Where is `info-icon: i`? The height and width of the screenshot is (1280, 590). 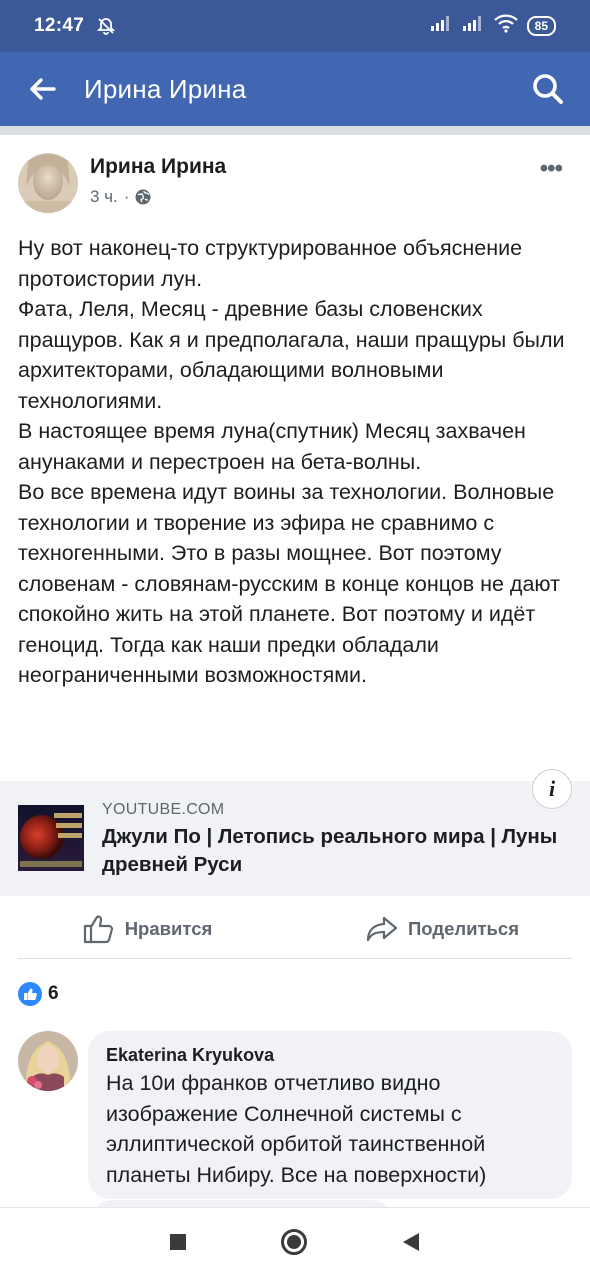
info-icon: i is located at coordinates (552, 789).